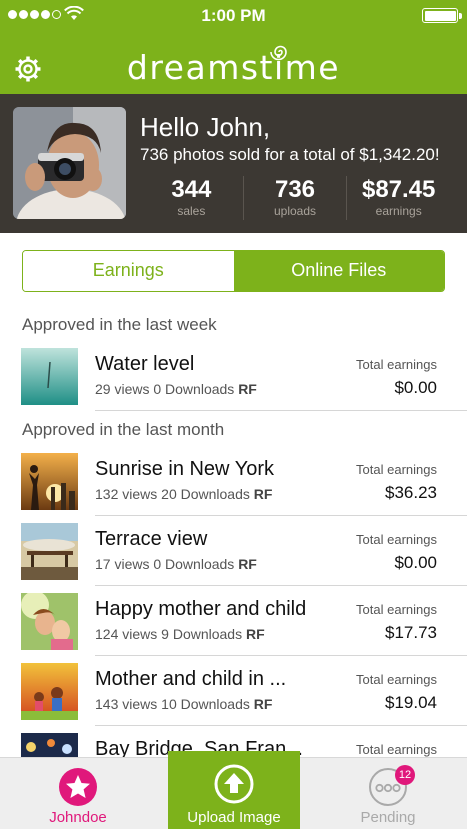 The image size is (467, 829). What do you see at coordinates (184, 469) in the screenshot?
I see `photo-title: Sunrise in New York` at bounding box center [184, 469].